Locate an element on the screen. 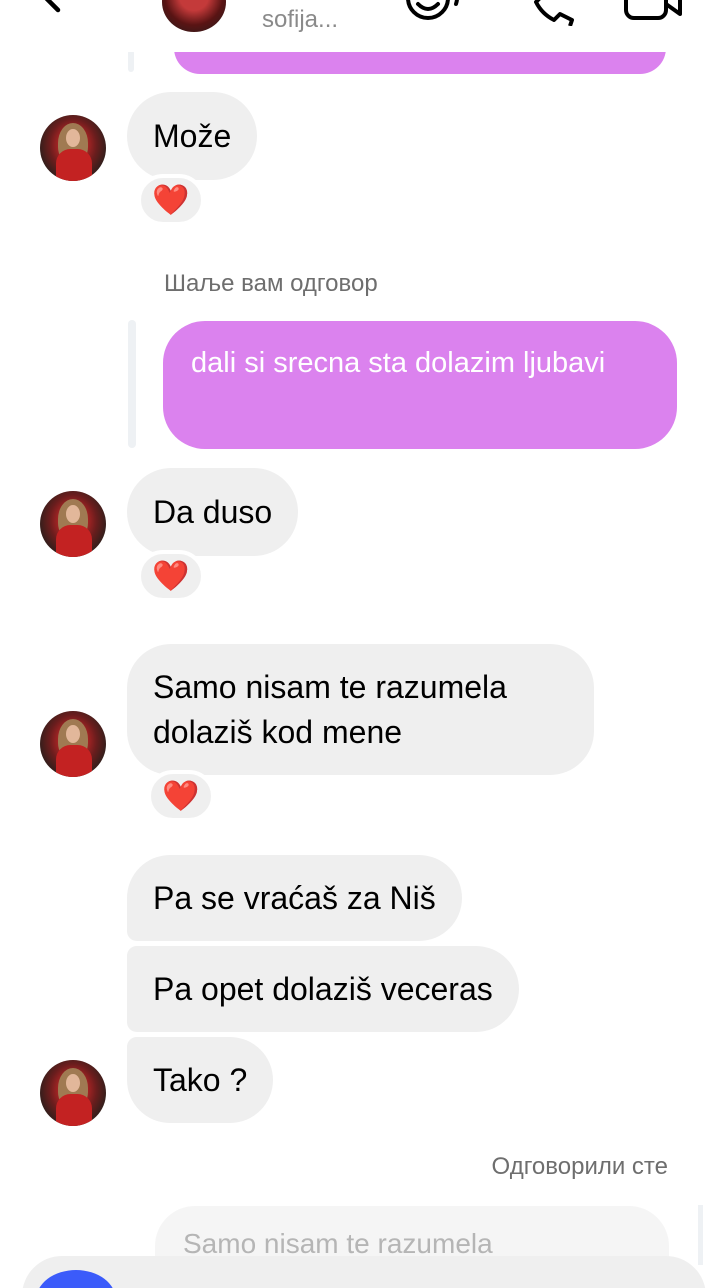  message-text: Da duso is located at coordinates (213, 511).